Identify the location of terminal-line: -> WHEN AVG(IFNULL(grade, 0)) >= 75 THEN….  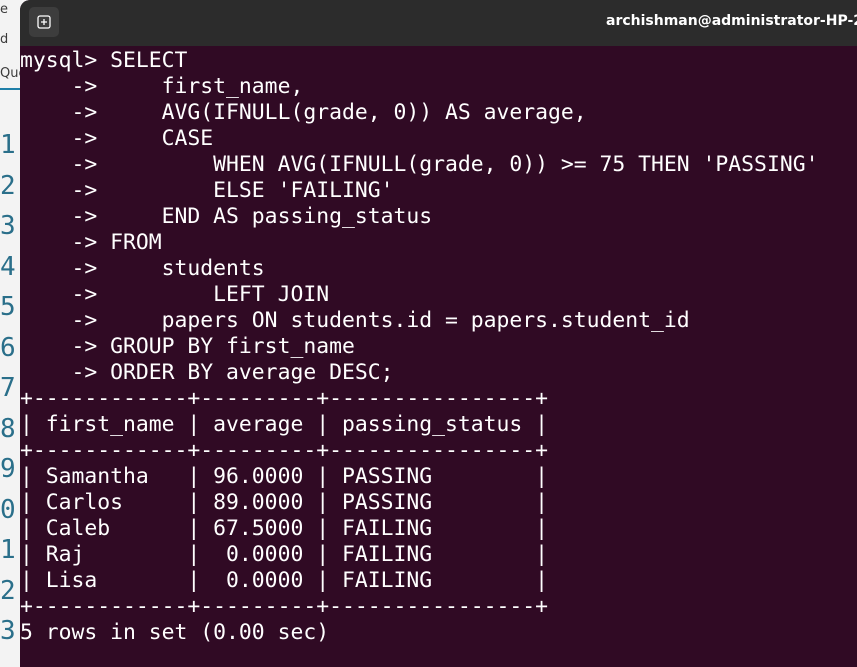
(419, 164).